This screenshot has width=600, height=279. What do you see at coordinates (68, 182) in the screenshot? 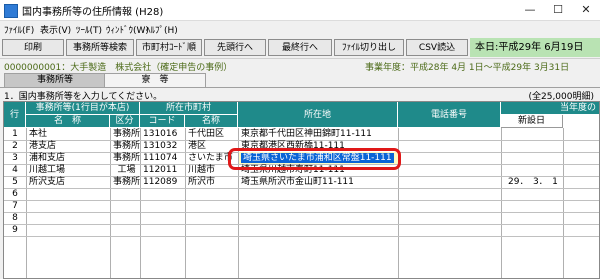
I see `office-name-cell: 所沢支店` at bounding box center [68, 182].